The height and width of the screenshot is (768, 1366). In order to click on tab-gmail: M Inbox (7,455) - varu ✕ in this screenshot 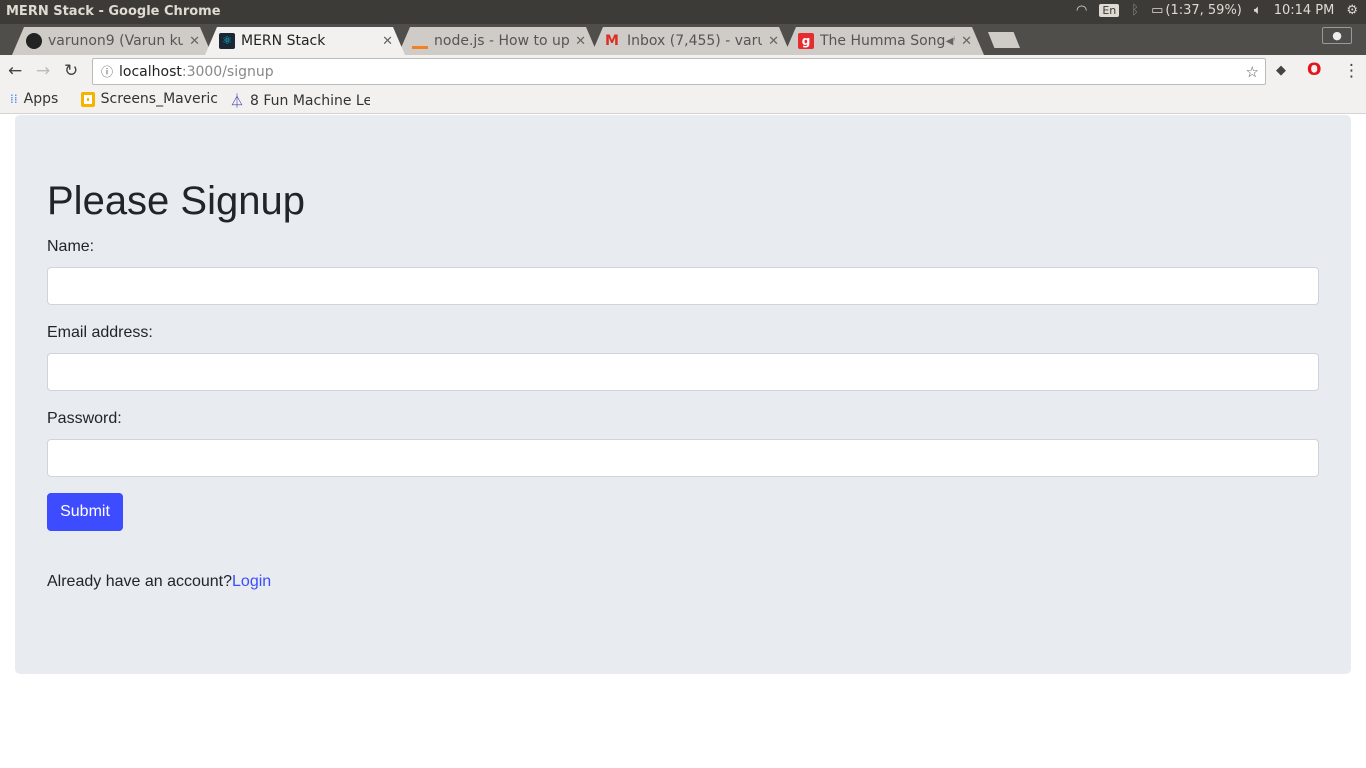, I will do `click(691, 41)`.